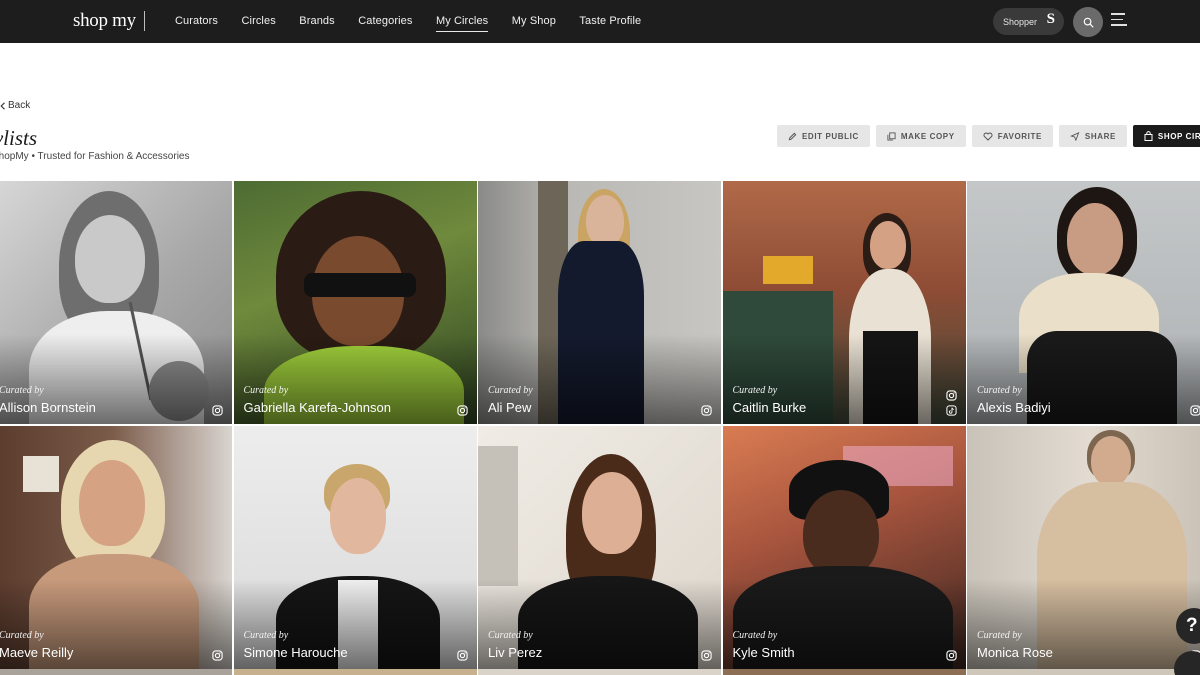 The height and width of the screenshot is (675, 1200). I want to click on nav-circles: Circles, so click(258, 21).